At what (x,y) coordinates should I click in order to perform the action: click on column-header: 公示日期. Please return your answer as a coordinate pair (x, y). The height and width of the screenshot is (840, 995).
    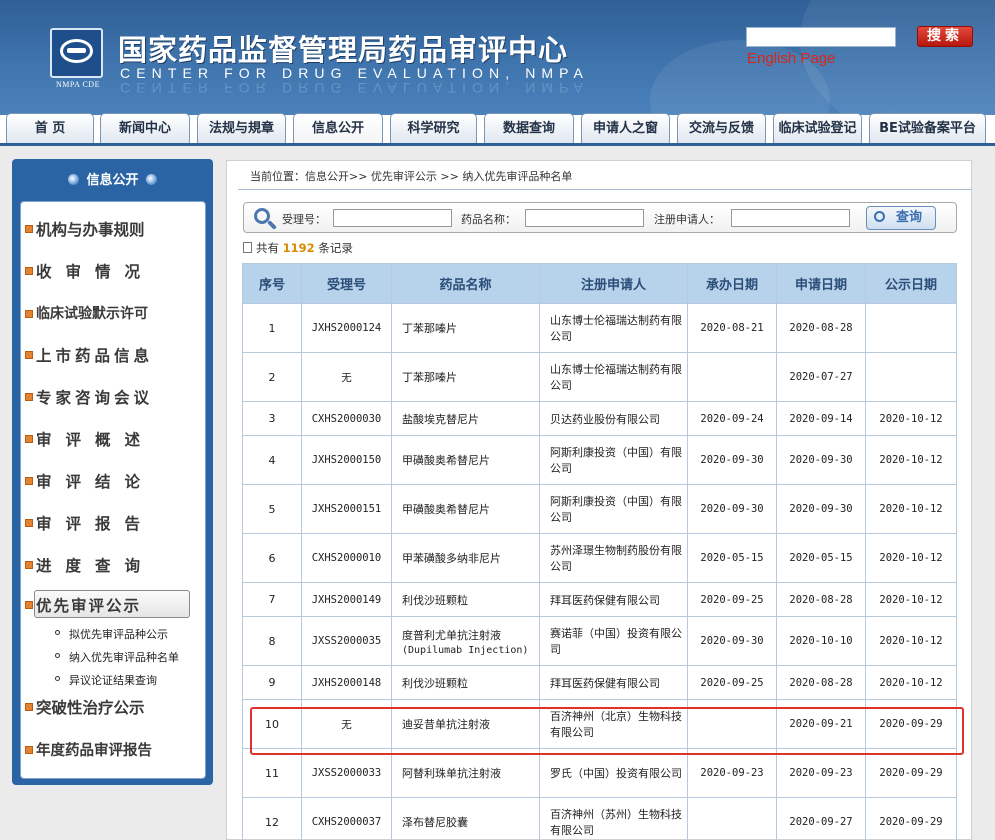
    Looking at the image, I should click on (911, 283).